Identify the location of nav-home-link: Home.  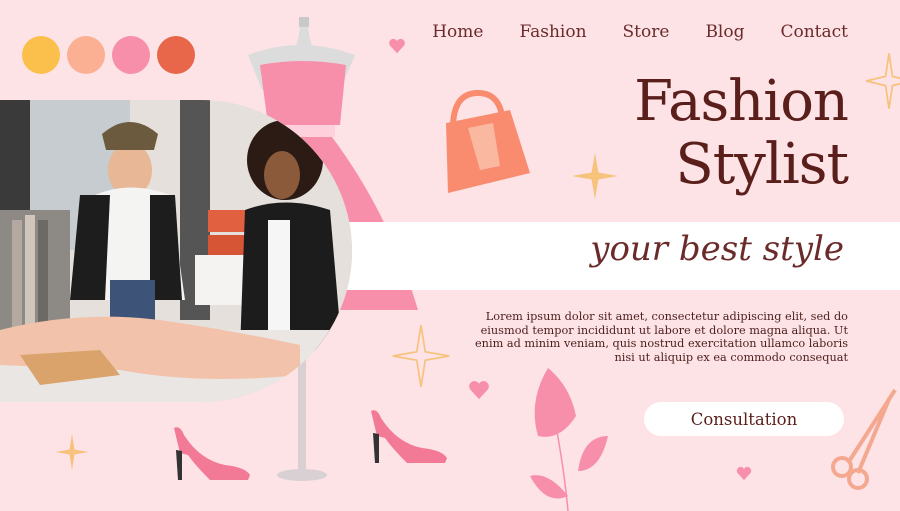
(457, 32).